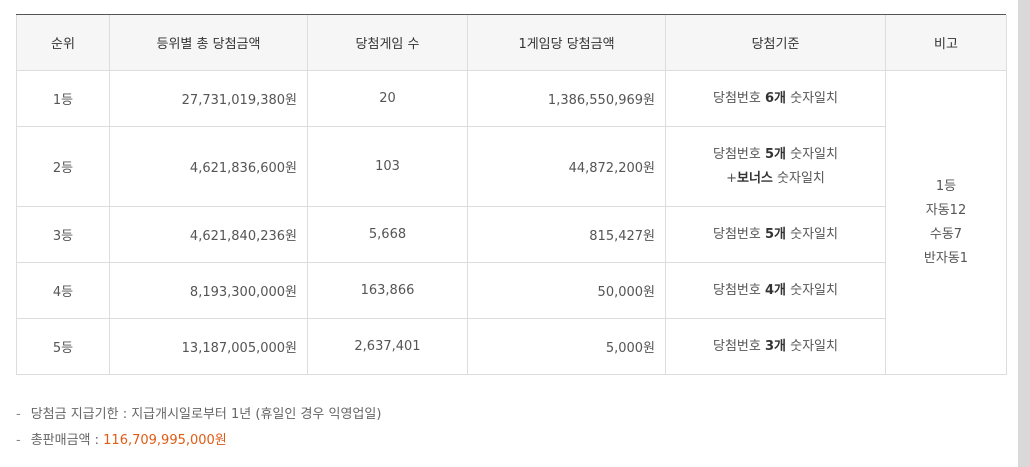 Image resolution: width=1030 pixels, height=467 pixels. Describe the element at coordinates (387, 346) in the screenshot. I see `games-cell: 2,637,401` at that location.